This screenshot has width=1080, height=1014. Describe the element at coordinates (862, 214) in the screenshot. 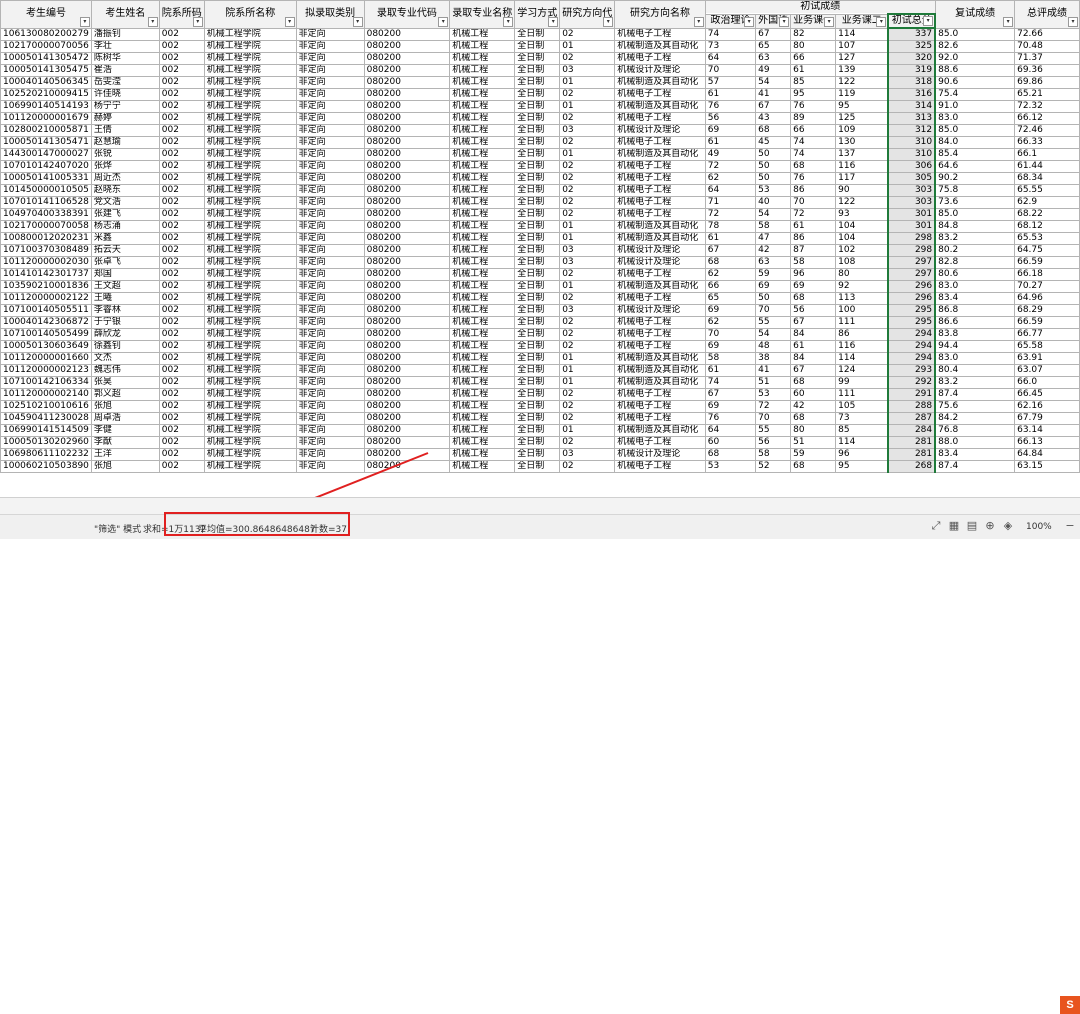

I see `table-cell: 93` at that location.